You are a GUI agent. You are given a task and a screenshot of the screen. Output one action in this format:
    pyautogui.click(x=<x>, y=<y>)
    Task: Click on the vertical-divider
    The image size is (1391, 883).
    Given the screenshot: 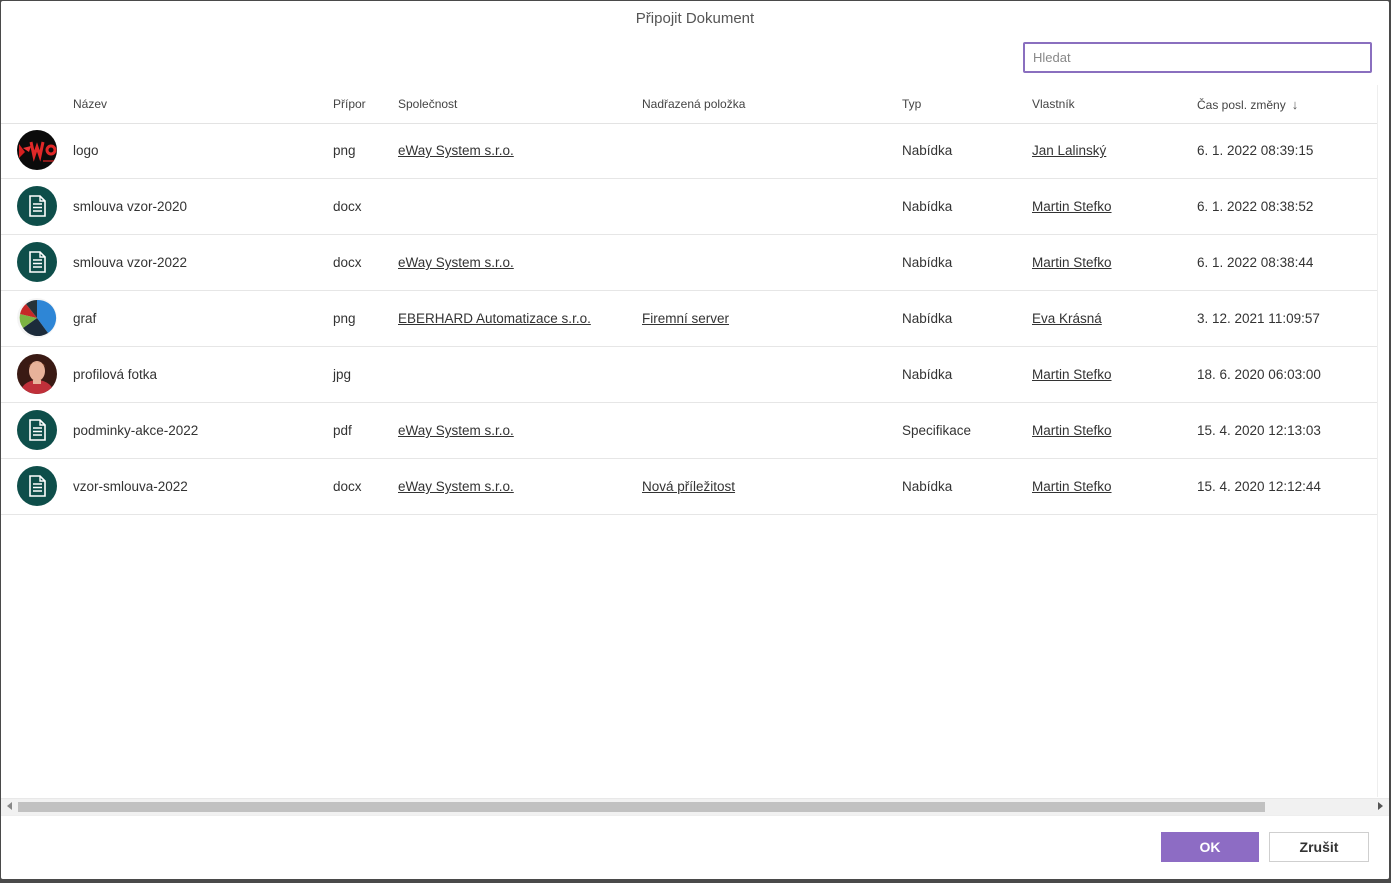 What is the action you would take?
    pyautogui.click(x=1377, y=441)
    